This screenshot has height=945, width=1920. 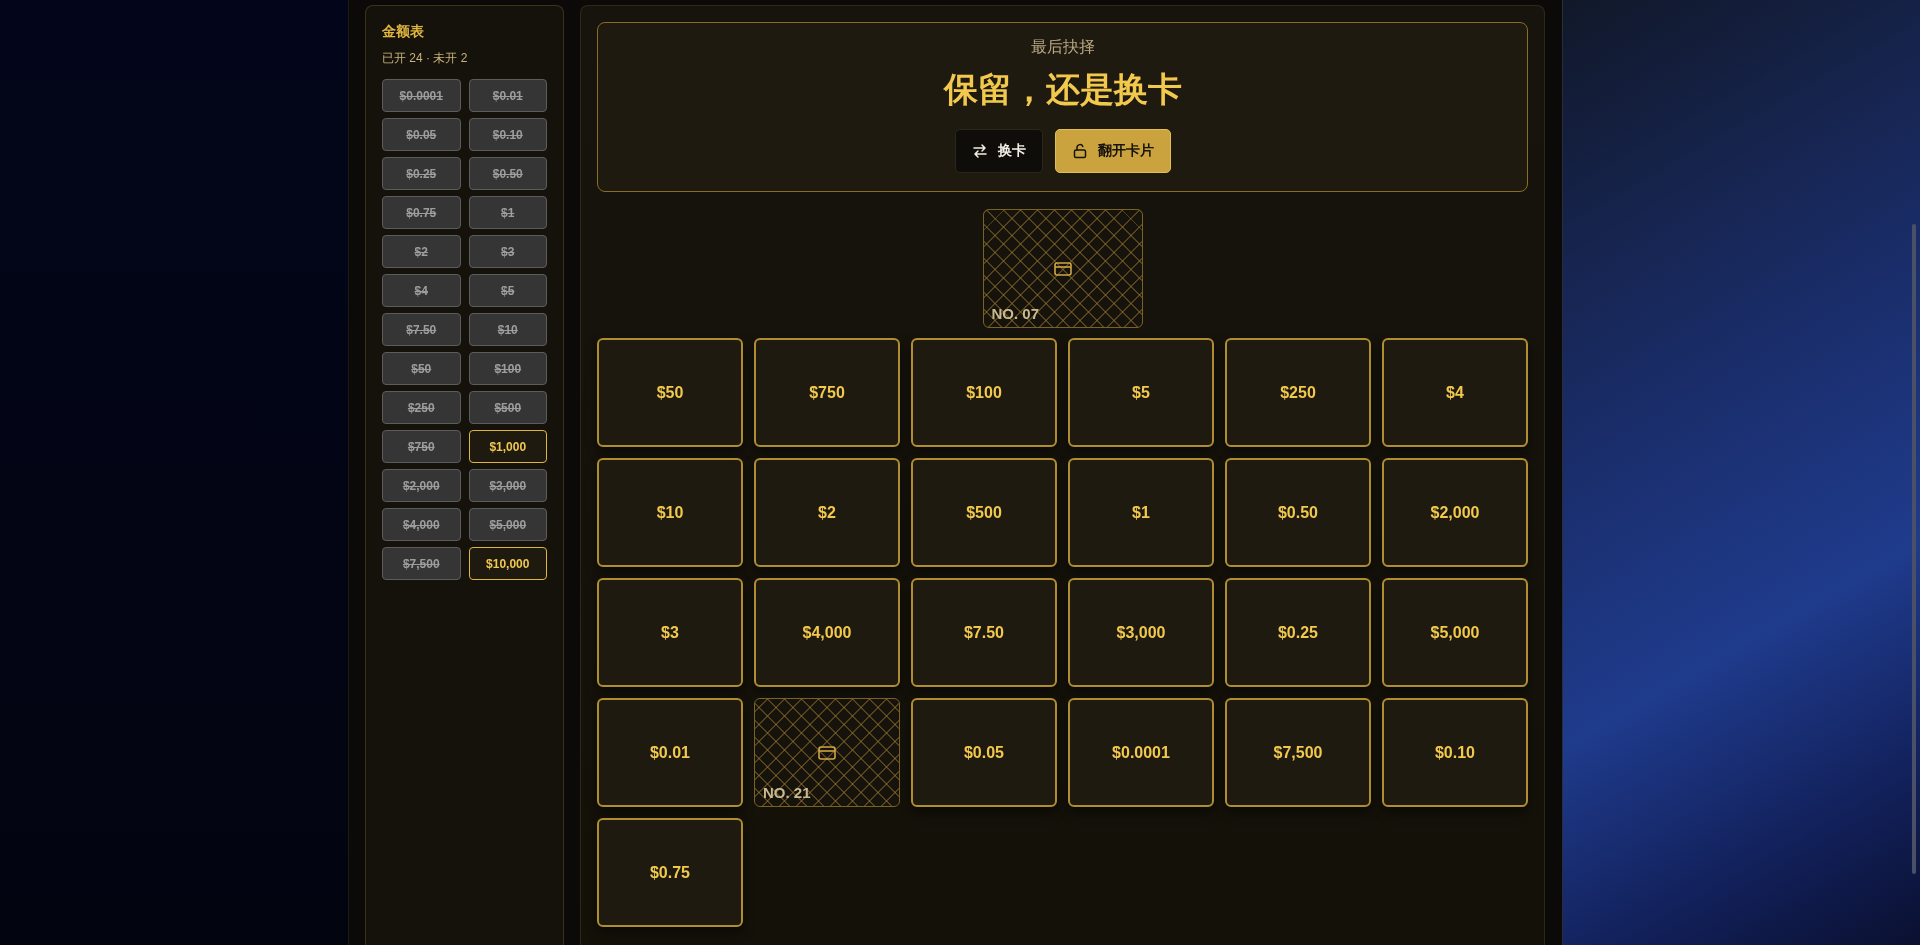 What do you see at coordinates (421, 290) in the screenshot?
I see `prize-amount: $4` at bounding box center [421, 290].